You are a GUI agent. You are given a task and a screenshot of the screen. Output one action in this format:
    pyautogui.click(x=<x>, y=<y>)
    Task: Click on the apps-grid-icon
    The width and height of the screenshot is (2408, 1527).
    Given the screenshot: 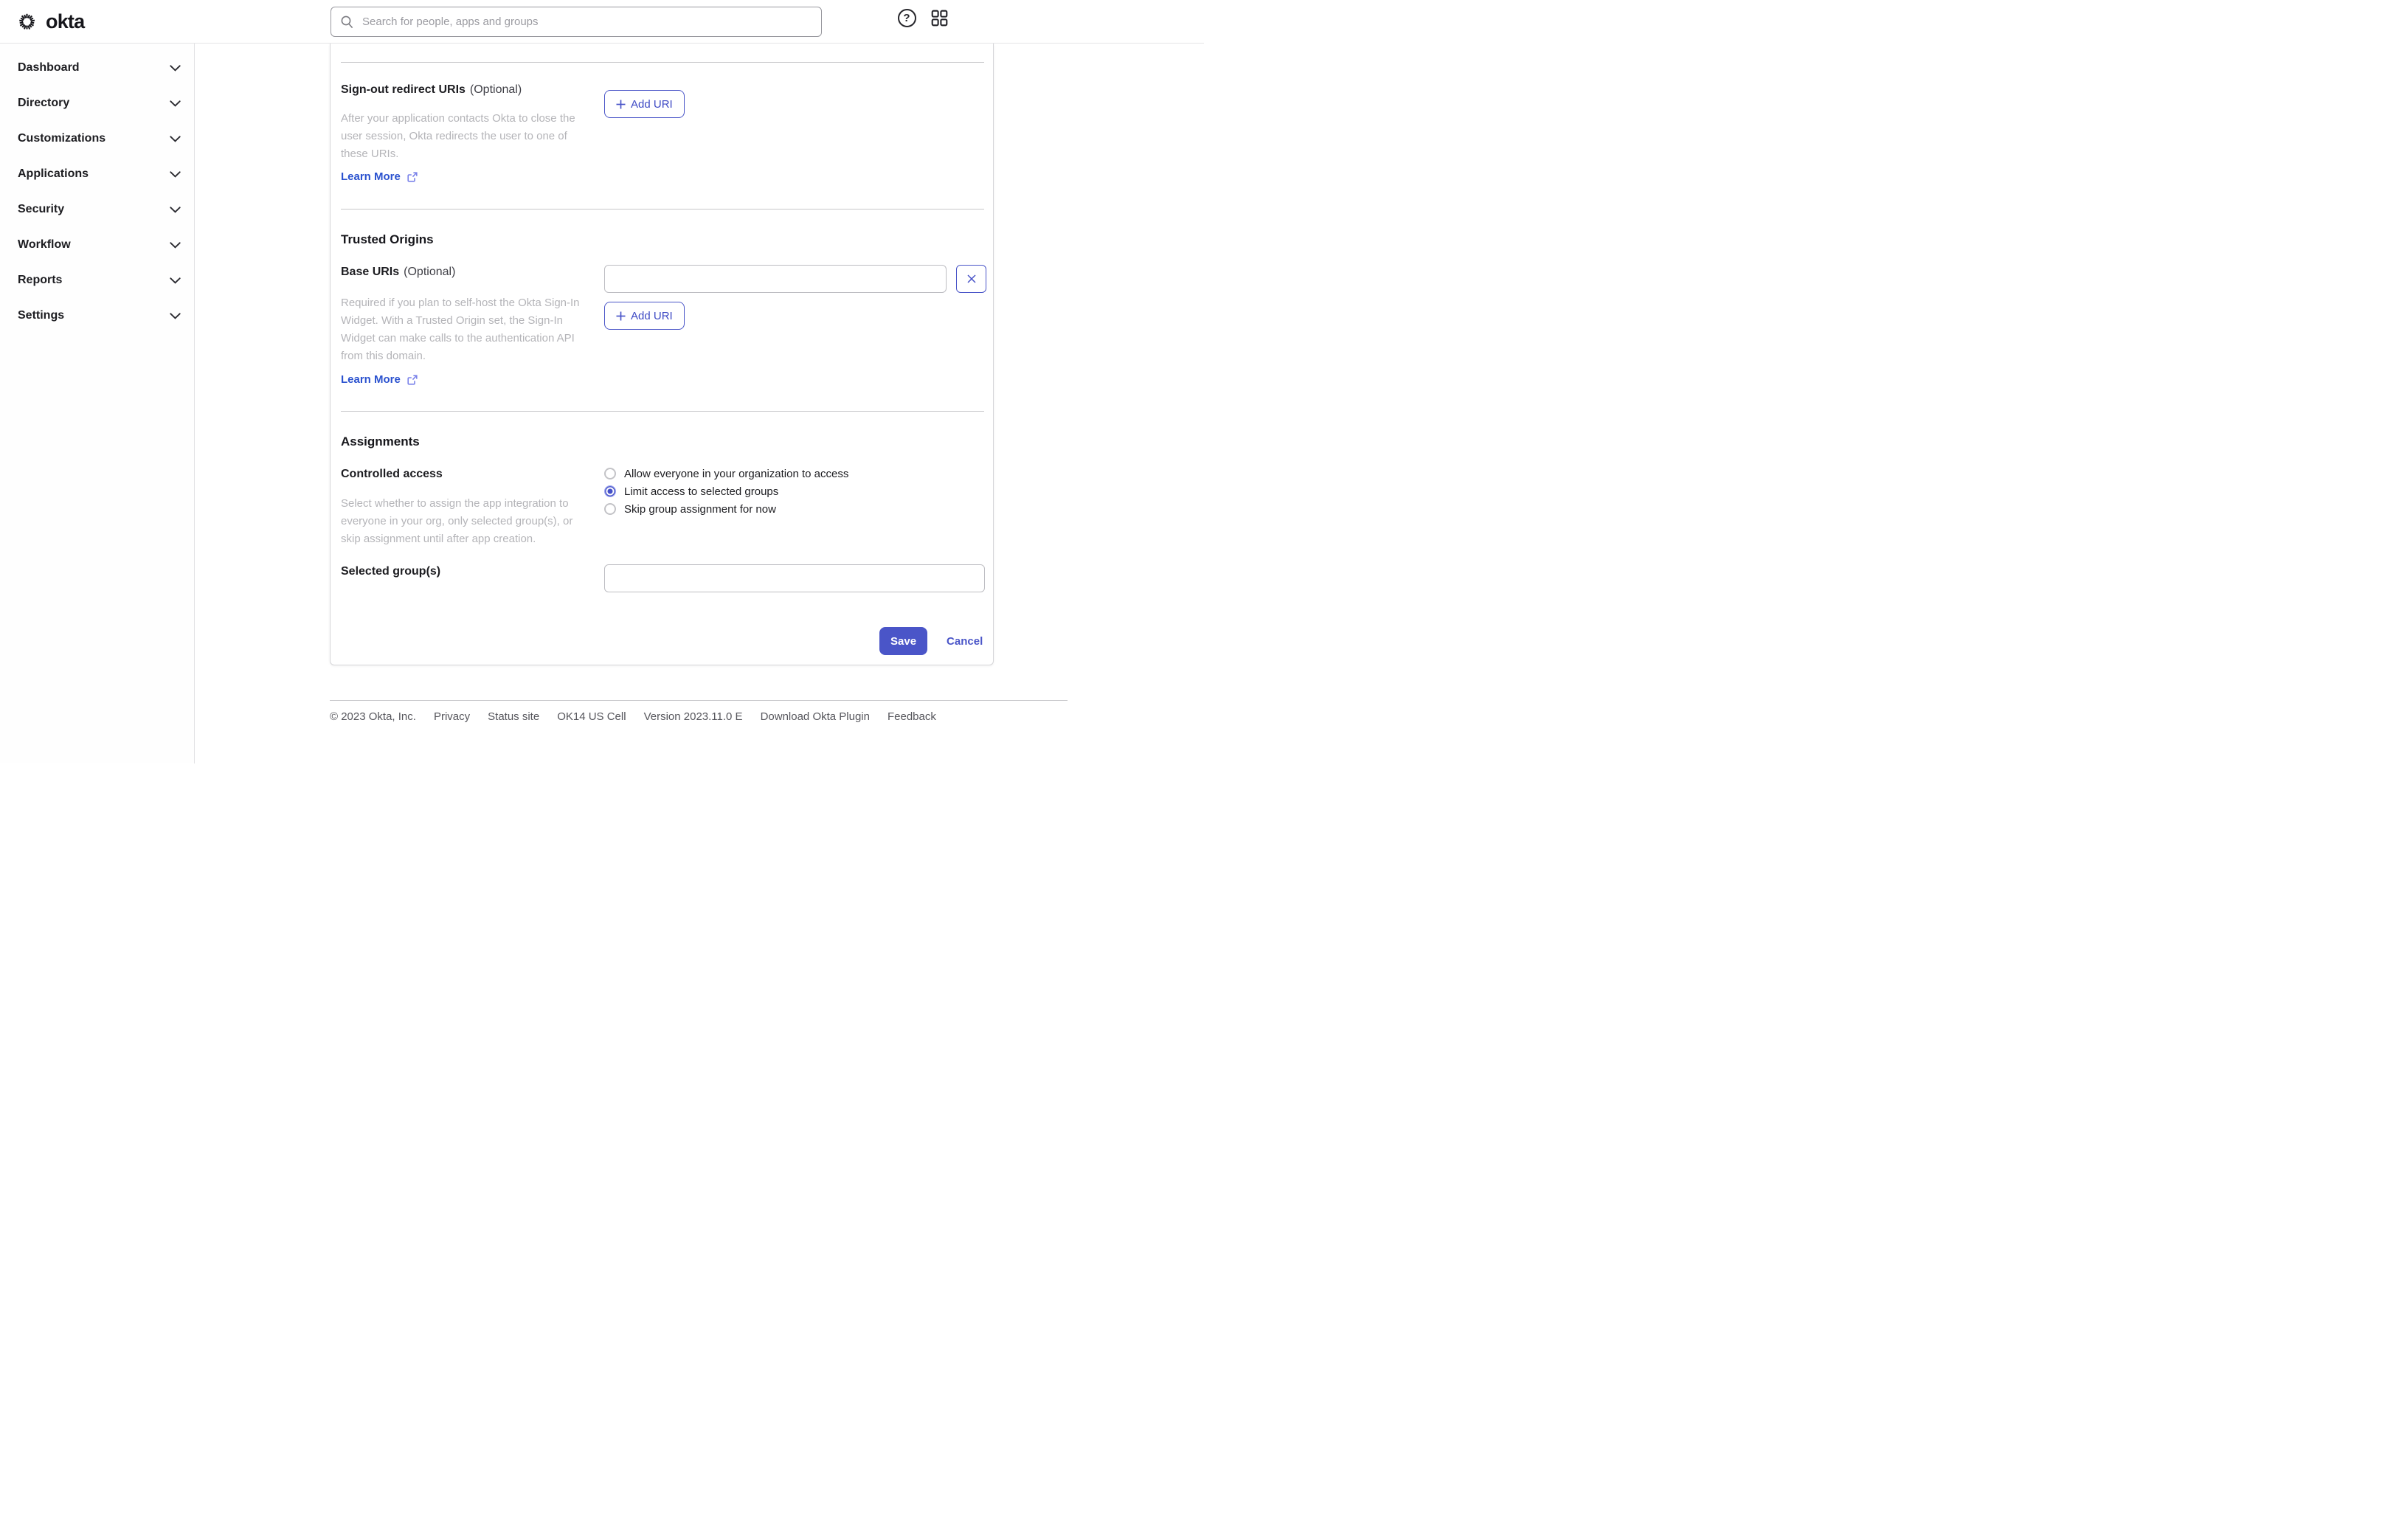 What is the action you would take?
    pyautogui.click(x=939, y=18)
    